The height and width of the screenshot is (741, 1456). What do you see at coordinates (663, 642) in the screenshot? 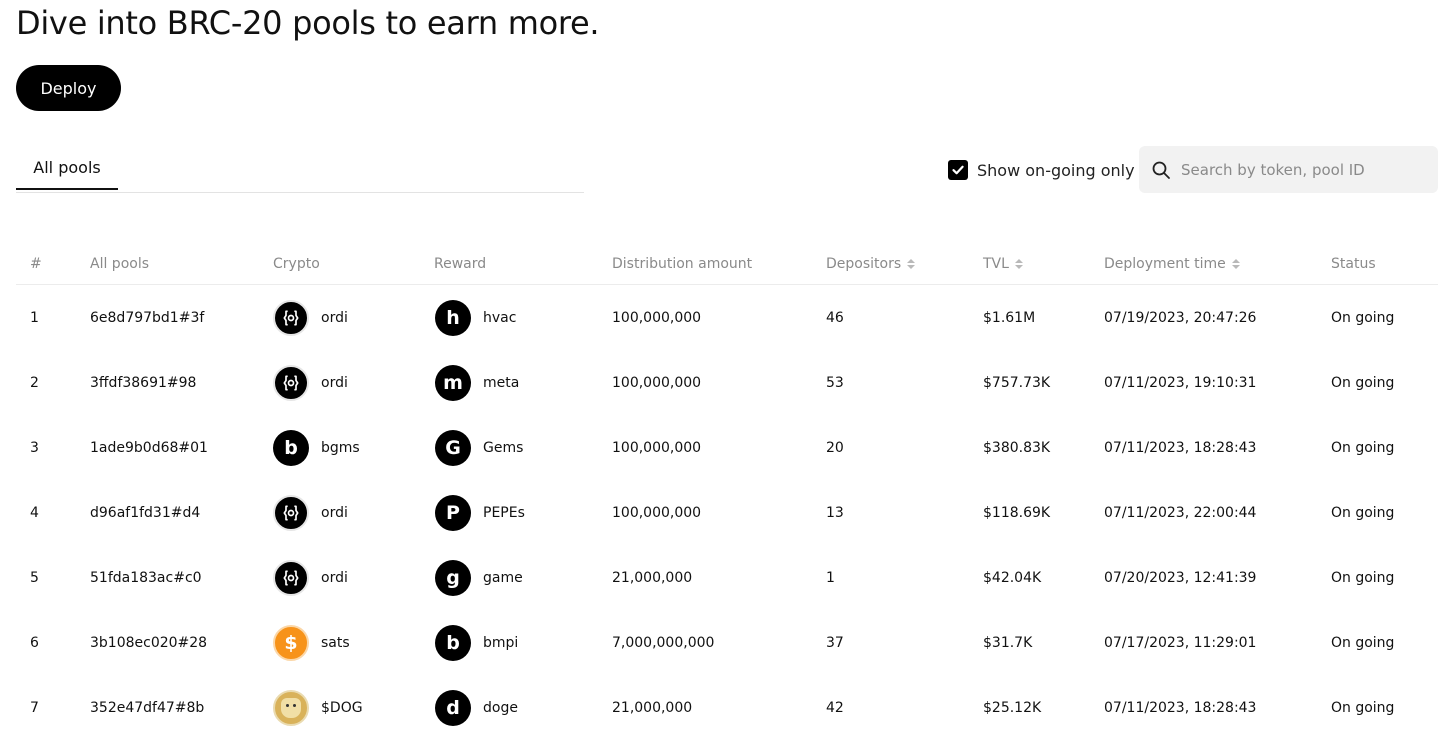
I see `distribution-amount: 7,000,000,000` at bounding box center [663, 642].